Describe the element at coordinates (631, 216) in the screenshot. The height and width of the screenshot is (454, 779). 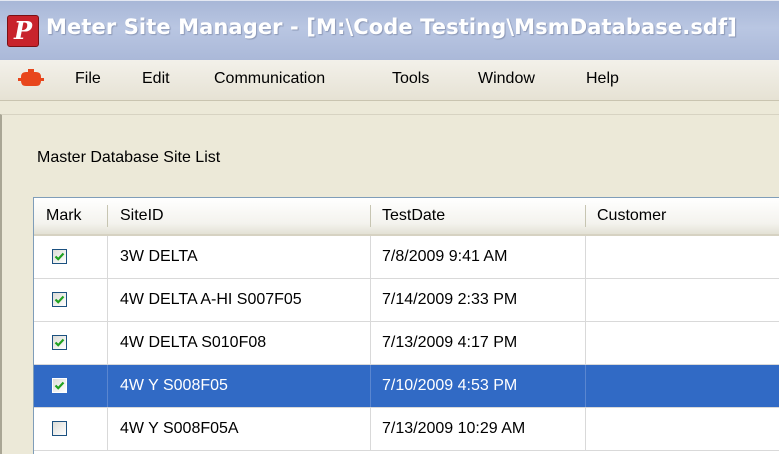
I see `column-header-customer: Customer` at that location.